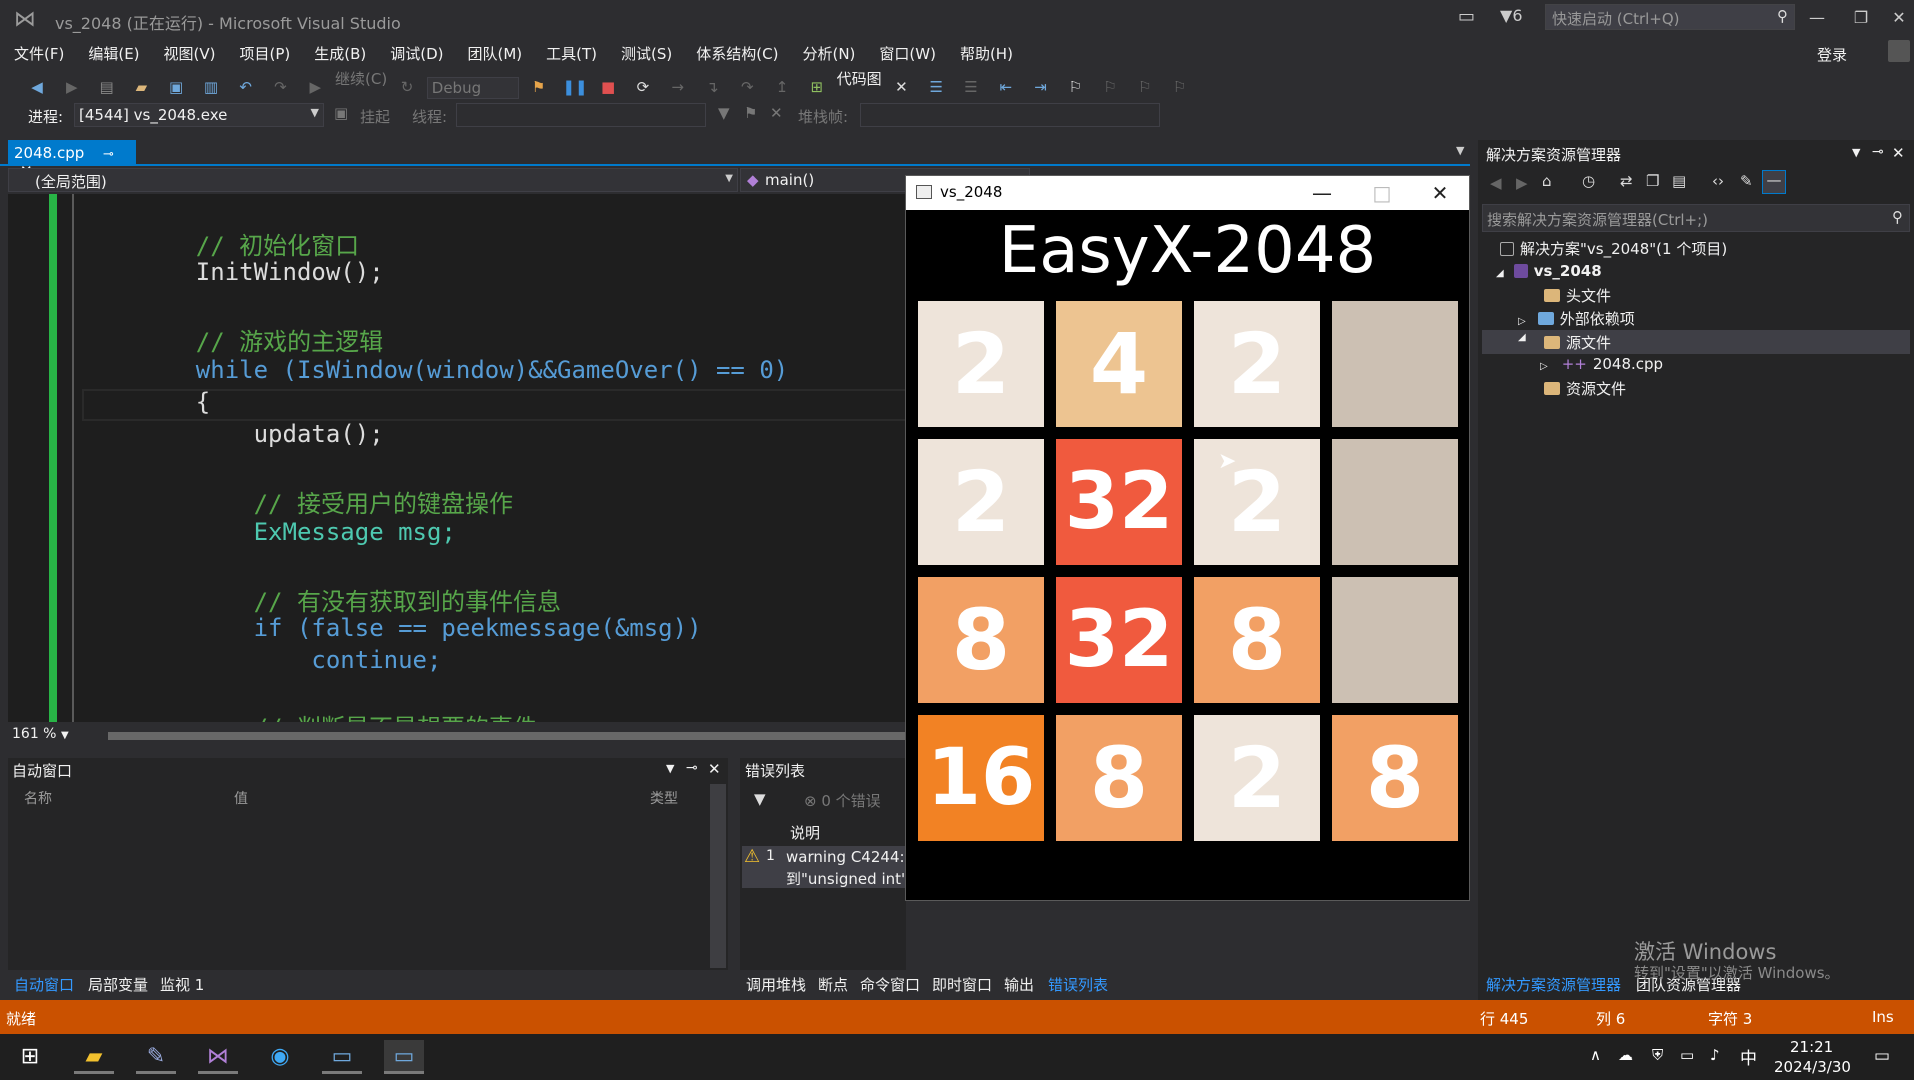 The image size is (1914, 1080). Describe the element at coordinates (38, 798) in the screenshot. I see `col-name: 名称` at that location.